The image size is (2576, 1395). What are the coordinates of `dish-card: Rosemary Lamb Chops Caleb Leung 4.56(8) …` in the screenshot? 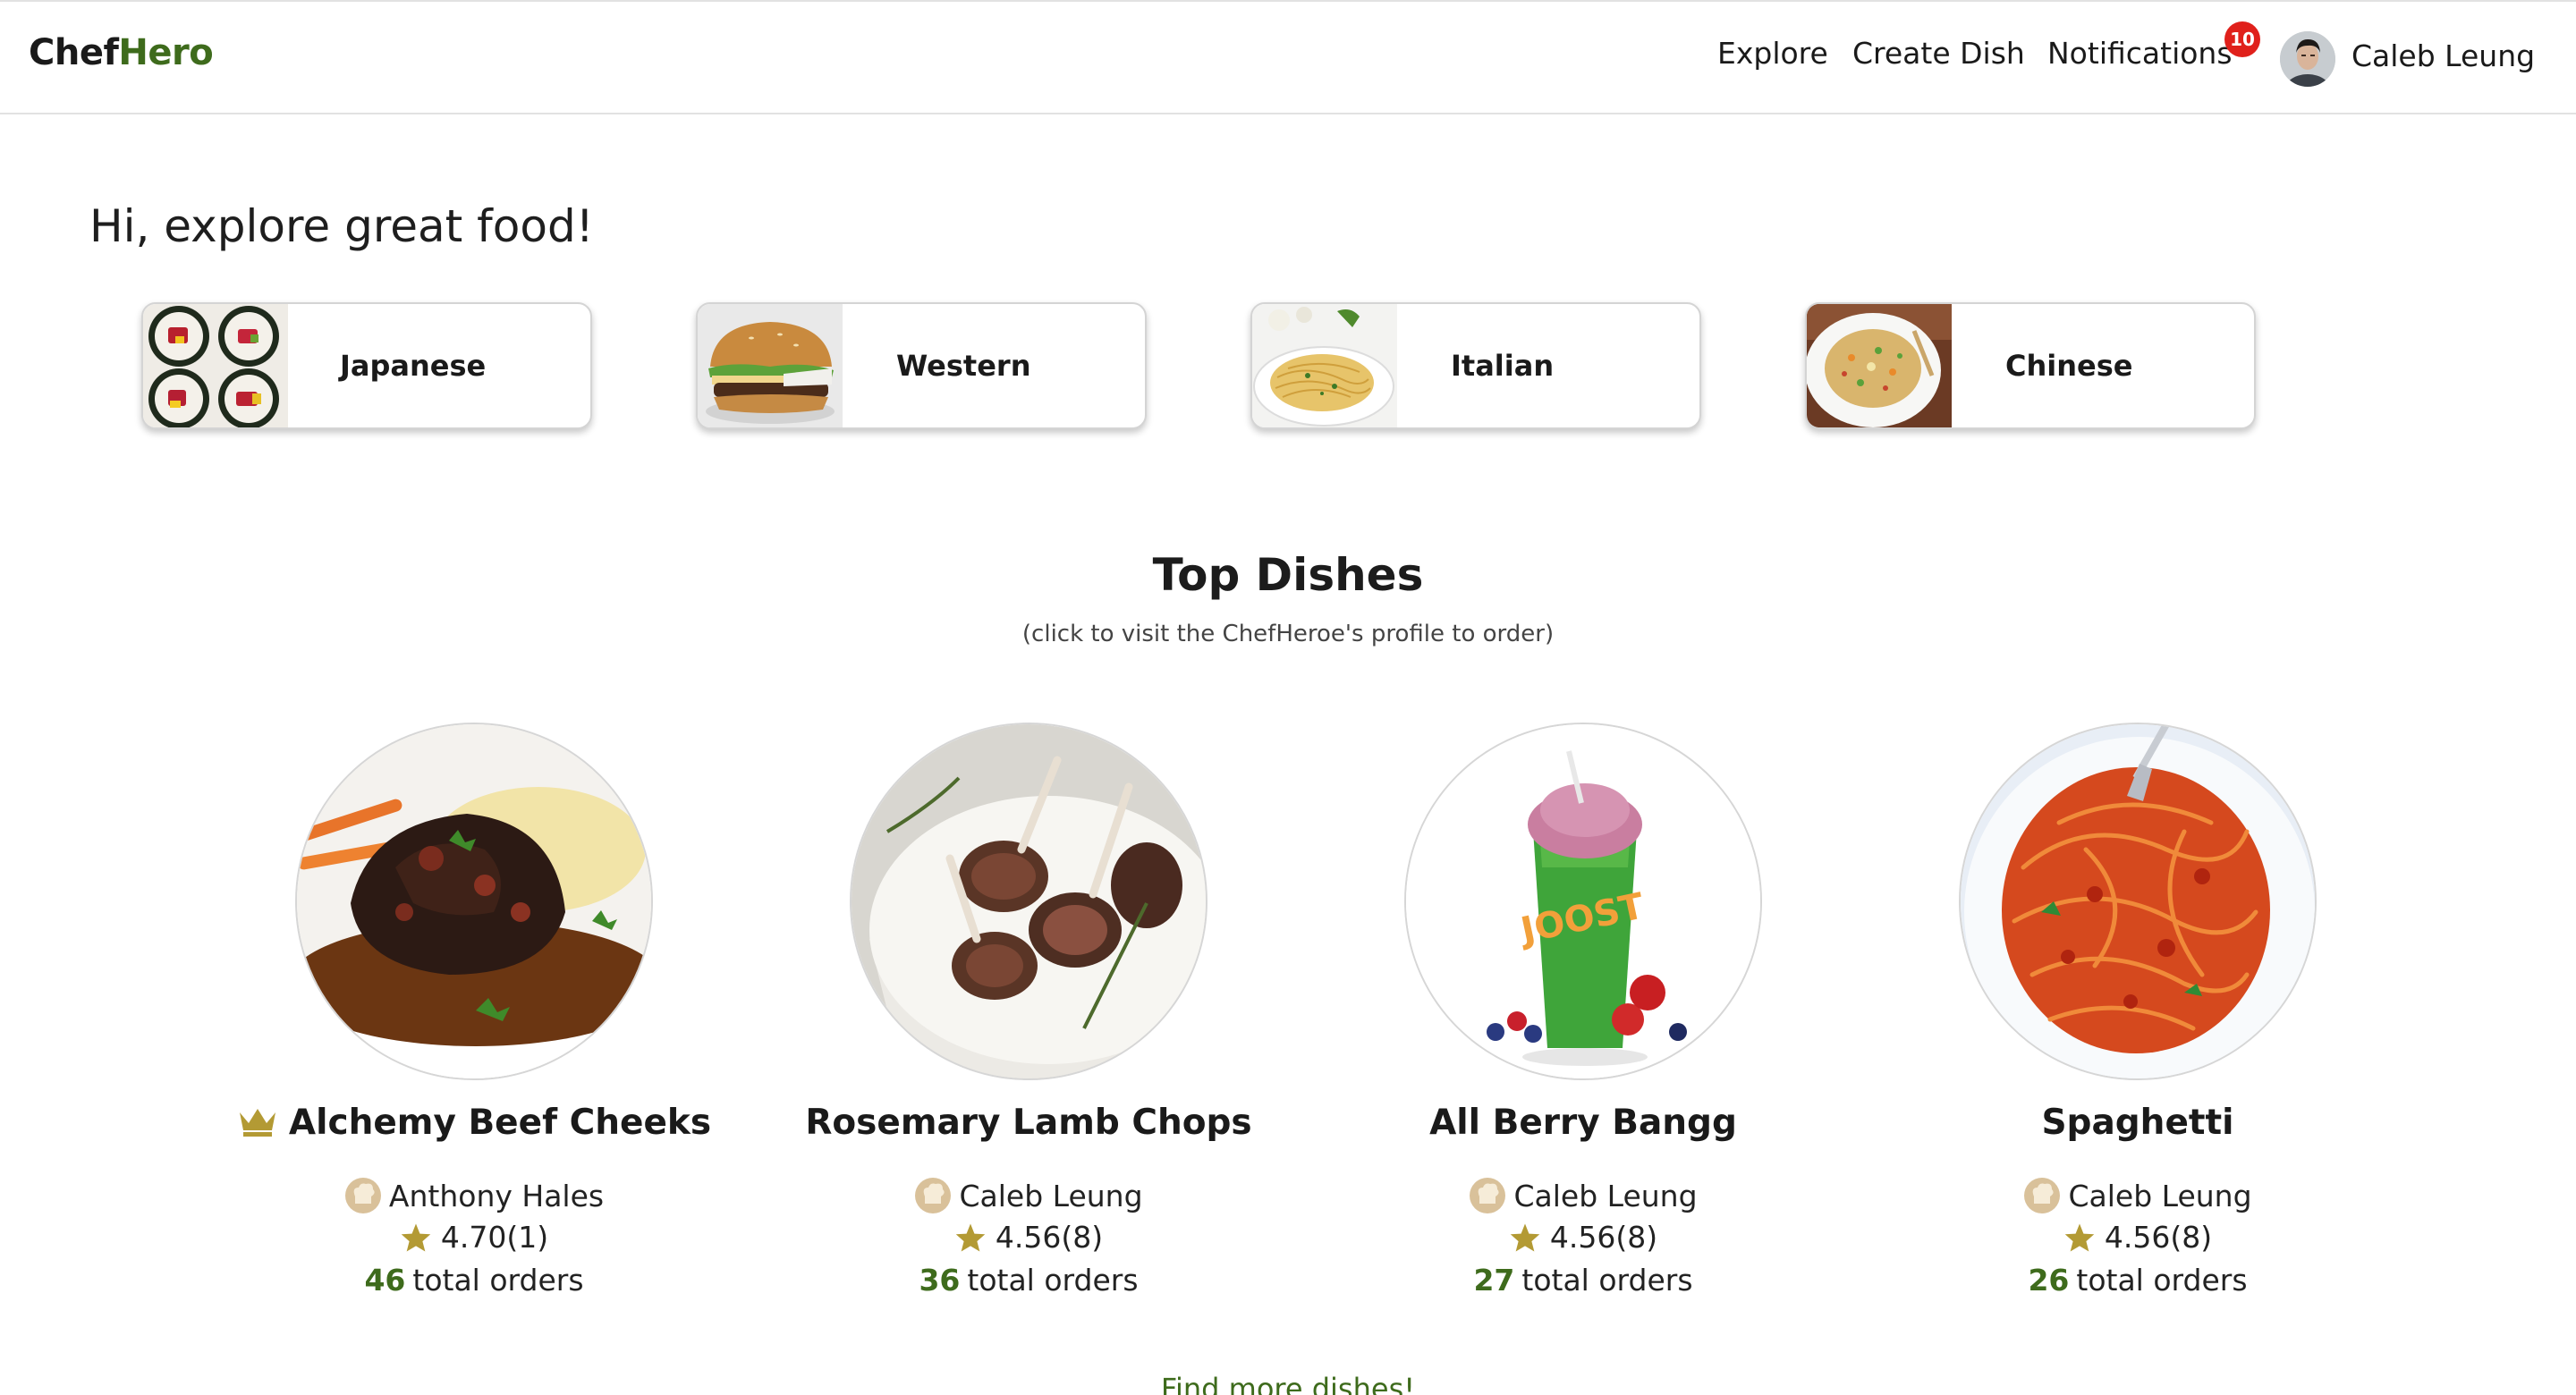 It's located at (1028, 1018).